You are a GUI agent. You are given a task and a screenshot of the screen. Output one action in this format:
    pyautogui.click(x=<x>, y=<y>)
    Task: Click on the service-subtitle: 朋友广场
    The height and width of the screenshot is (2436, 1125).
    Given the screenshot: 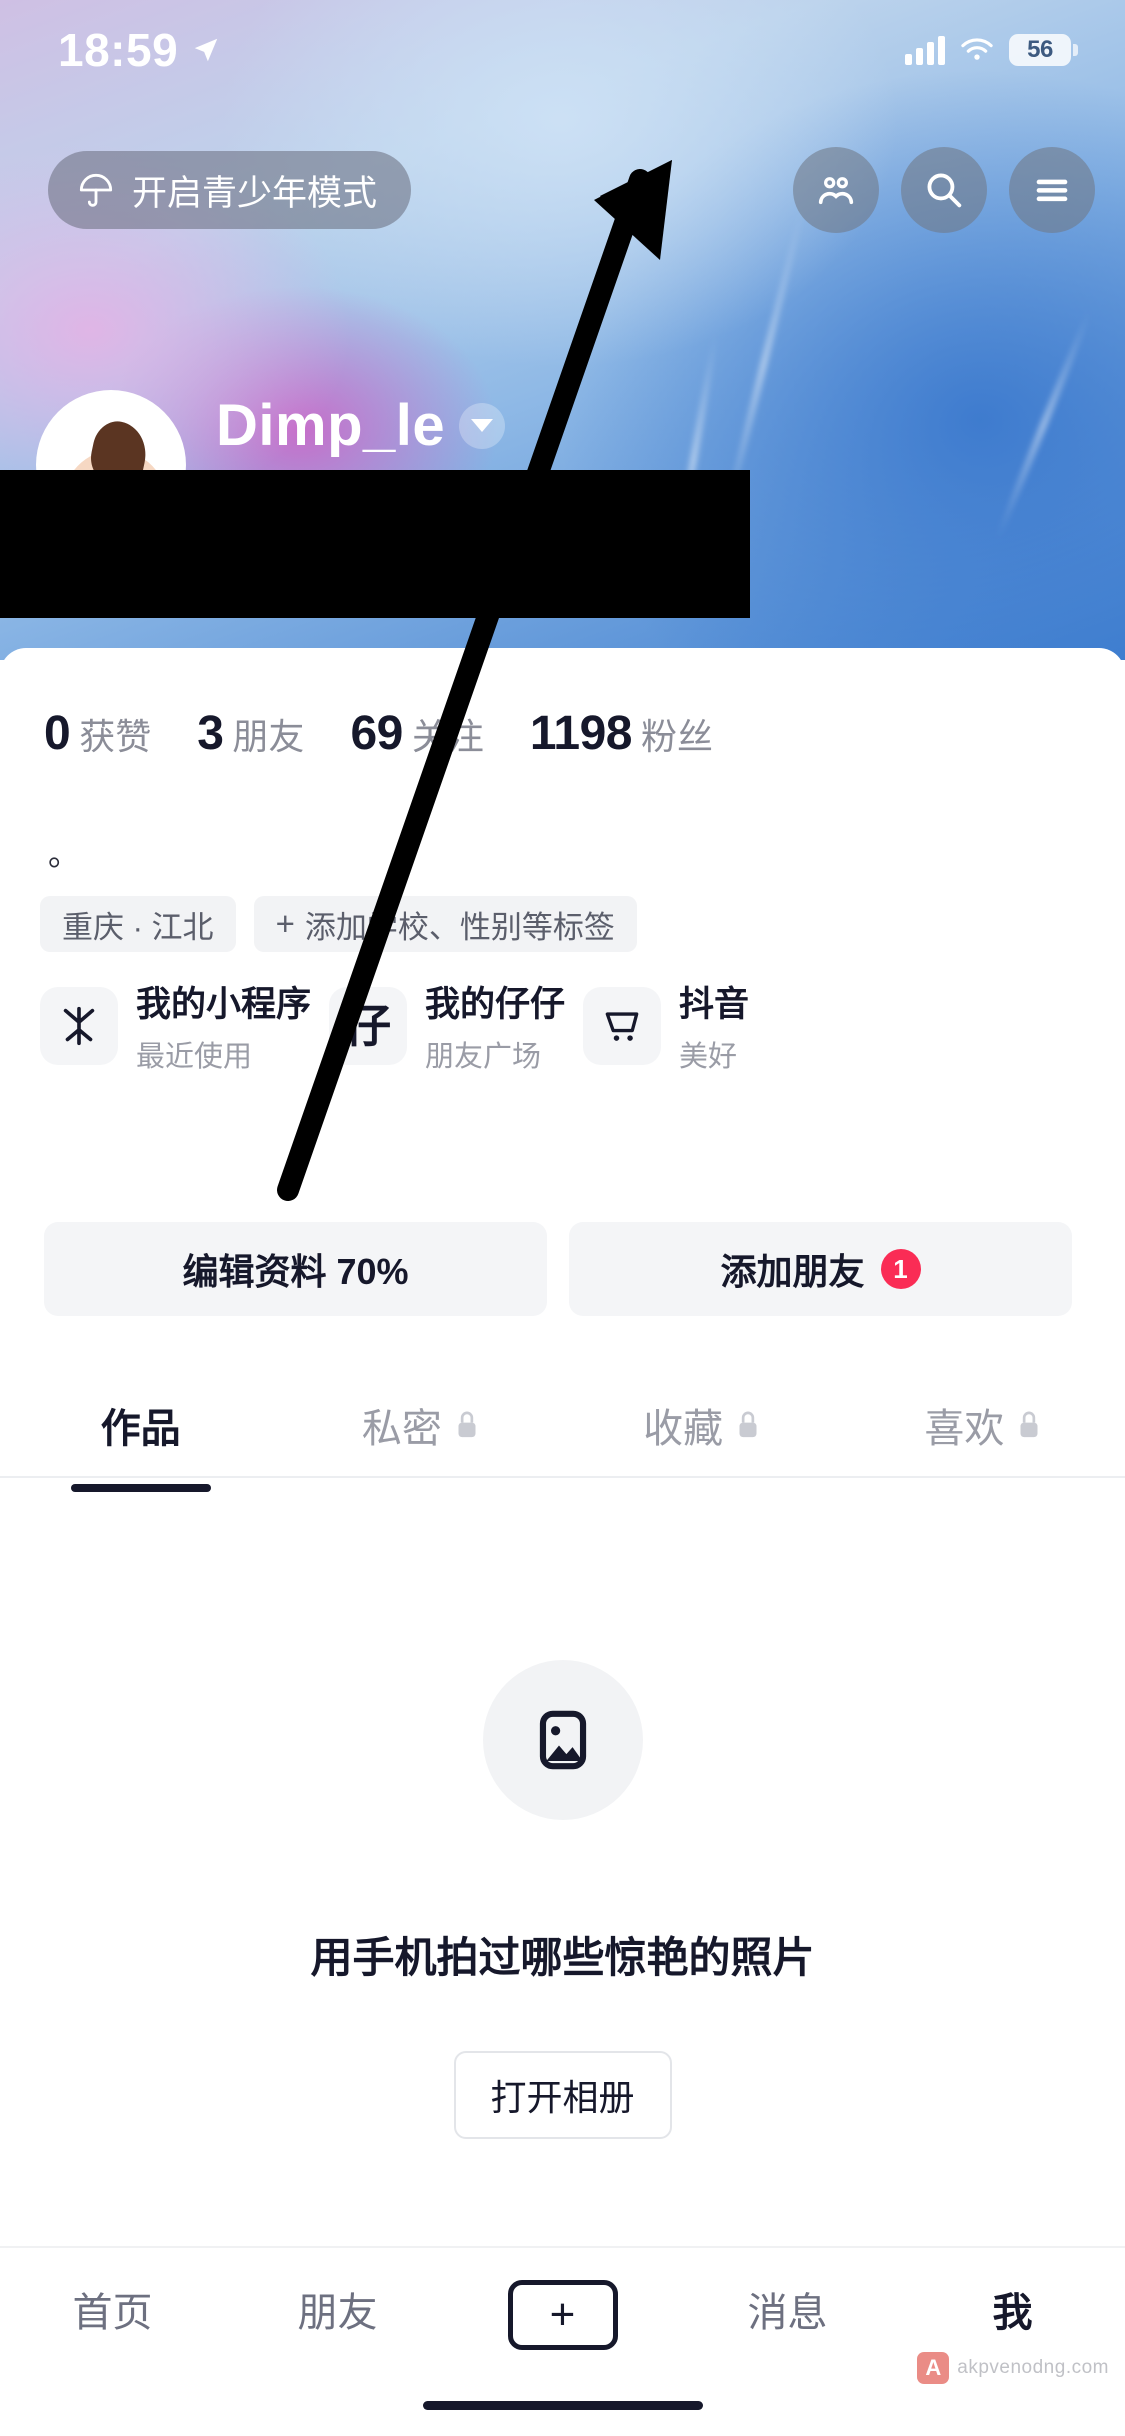 What is the action you would take?
    pyautogui.click(x=483, y=1057)
    